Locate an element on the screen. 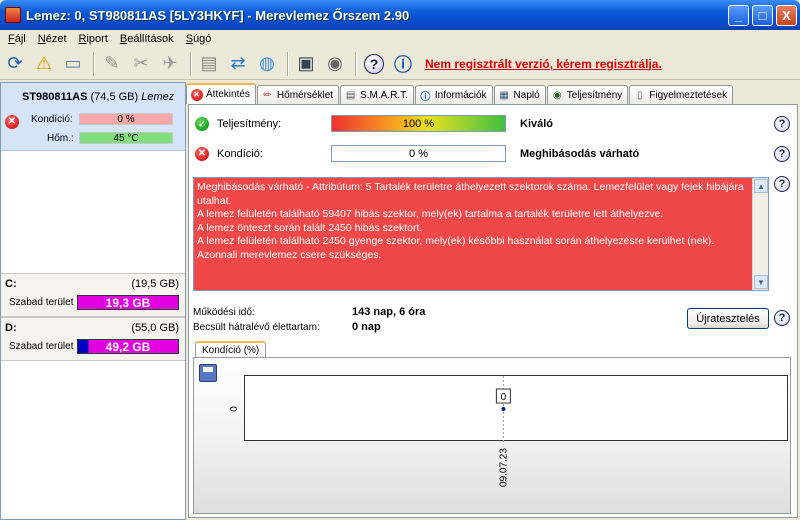  help-icon: ? is located at coordinates (374, 64).